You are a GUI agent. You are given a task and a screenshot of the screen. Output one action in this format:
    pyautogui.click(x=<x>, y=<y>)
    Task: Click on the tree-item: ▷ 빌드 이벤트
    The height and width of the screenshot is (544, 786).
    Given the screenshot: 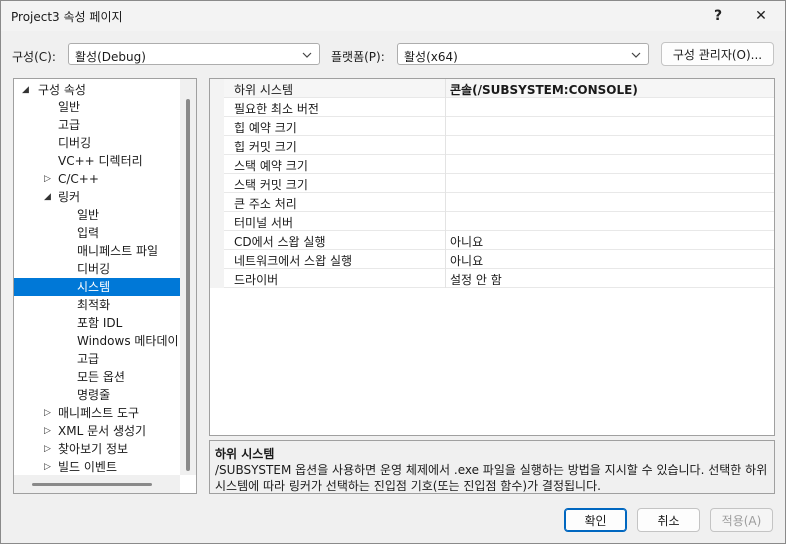 What is the action you would take?
    pyautogui.click(x=97, y=467)
    